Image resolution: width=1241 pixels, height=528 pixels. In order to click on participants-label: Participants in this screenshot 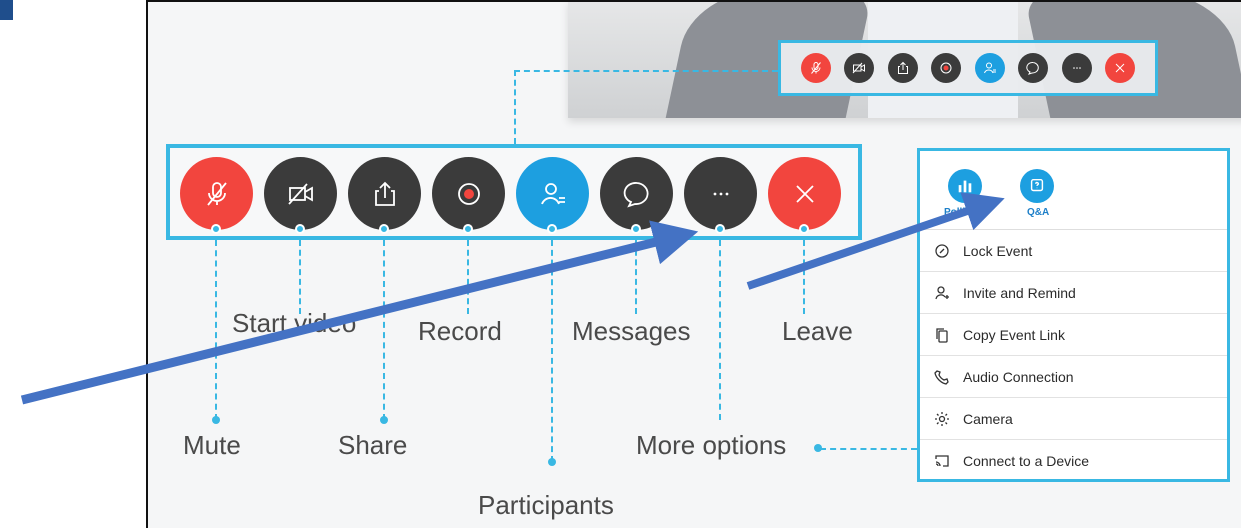, I will do `click(546, 505)`.